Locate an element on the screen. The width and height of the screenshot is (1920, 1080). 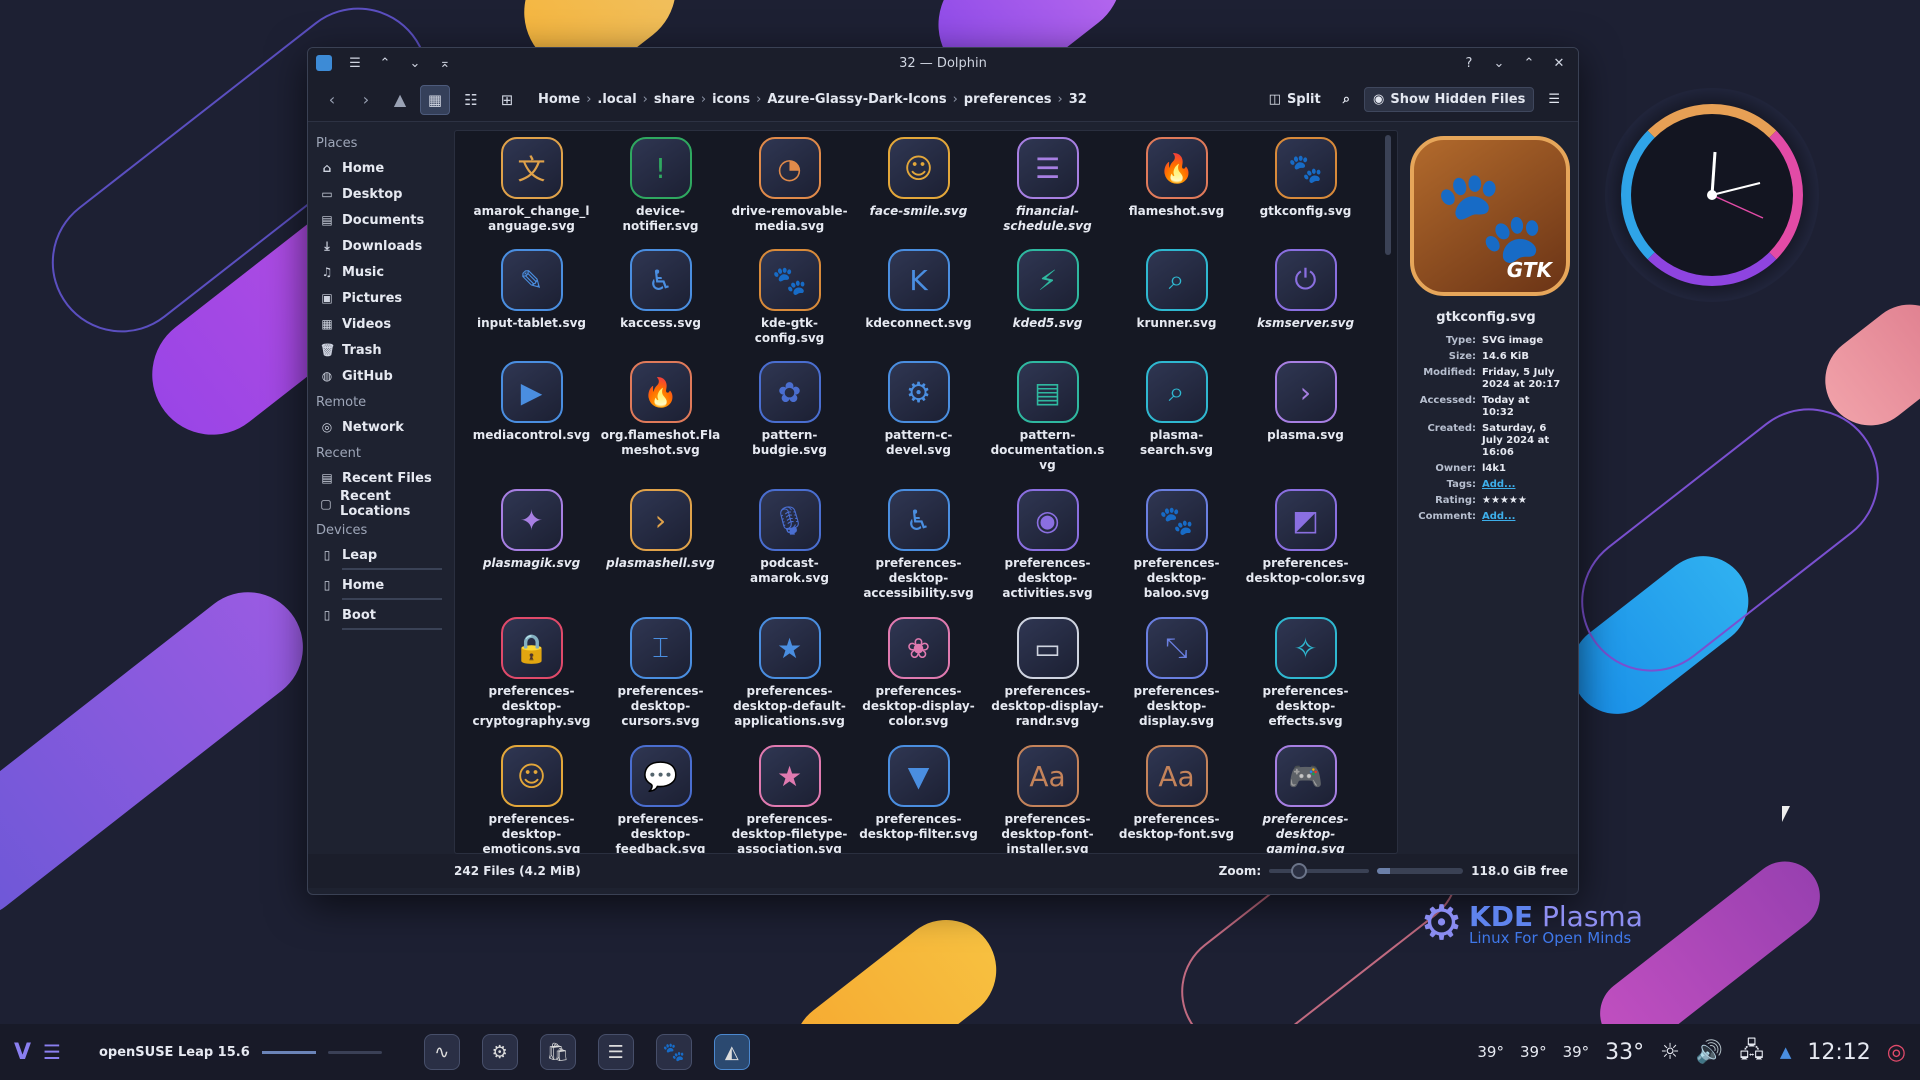
sidebar-item-leap: ▯ Leap is located at coordinates (382, 555).